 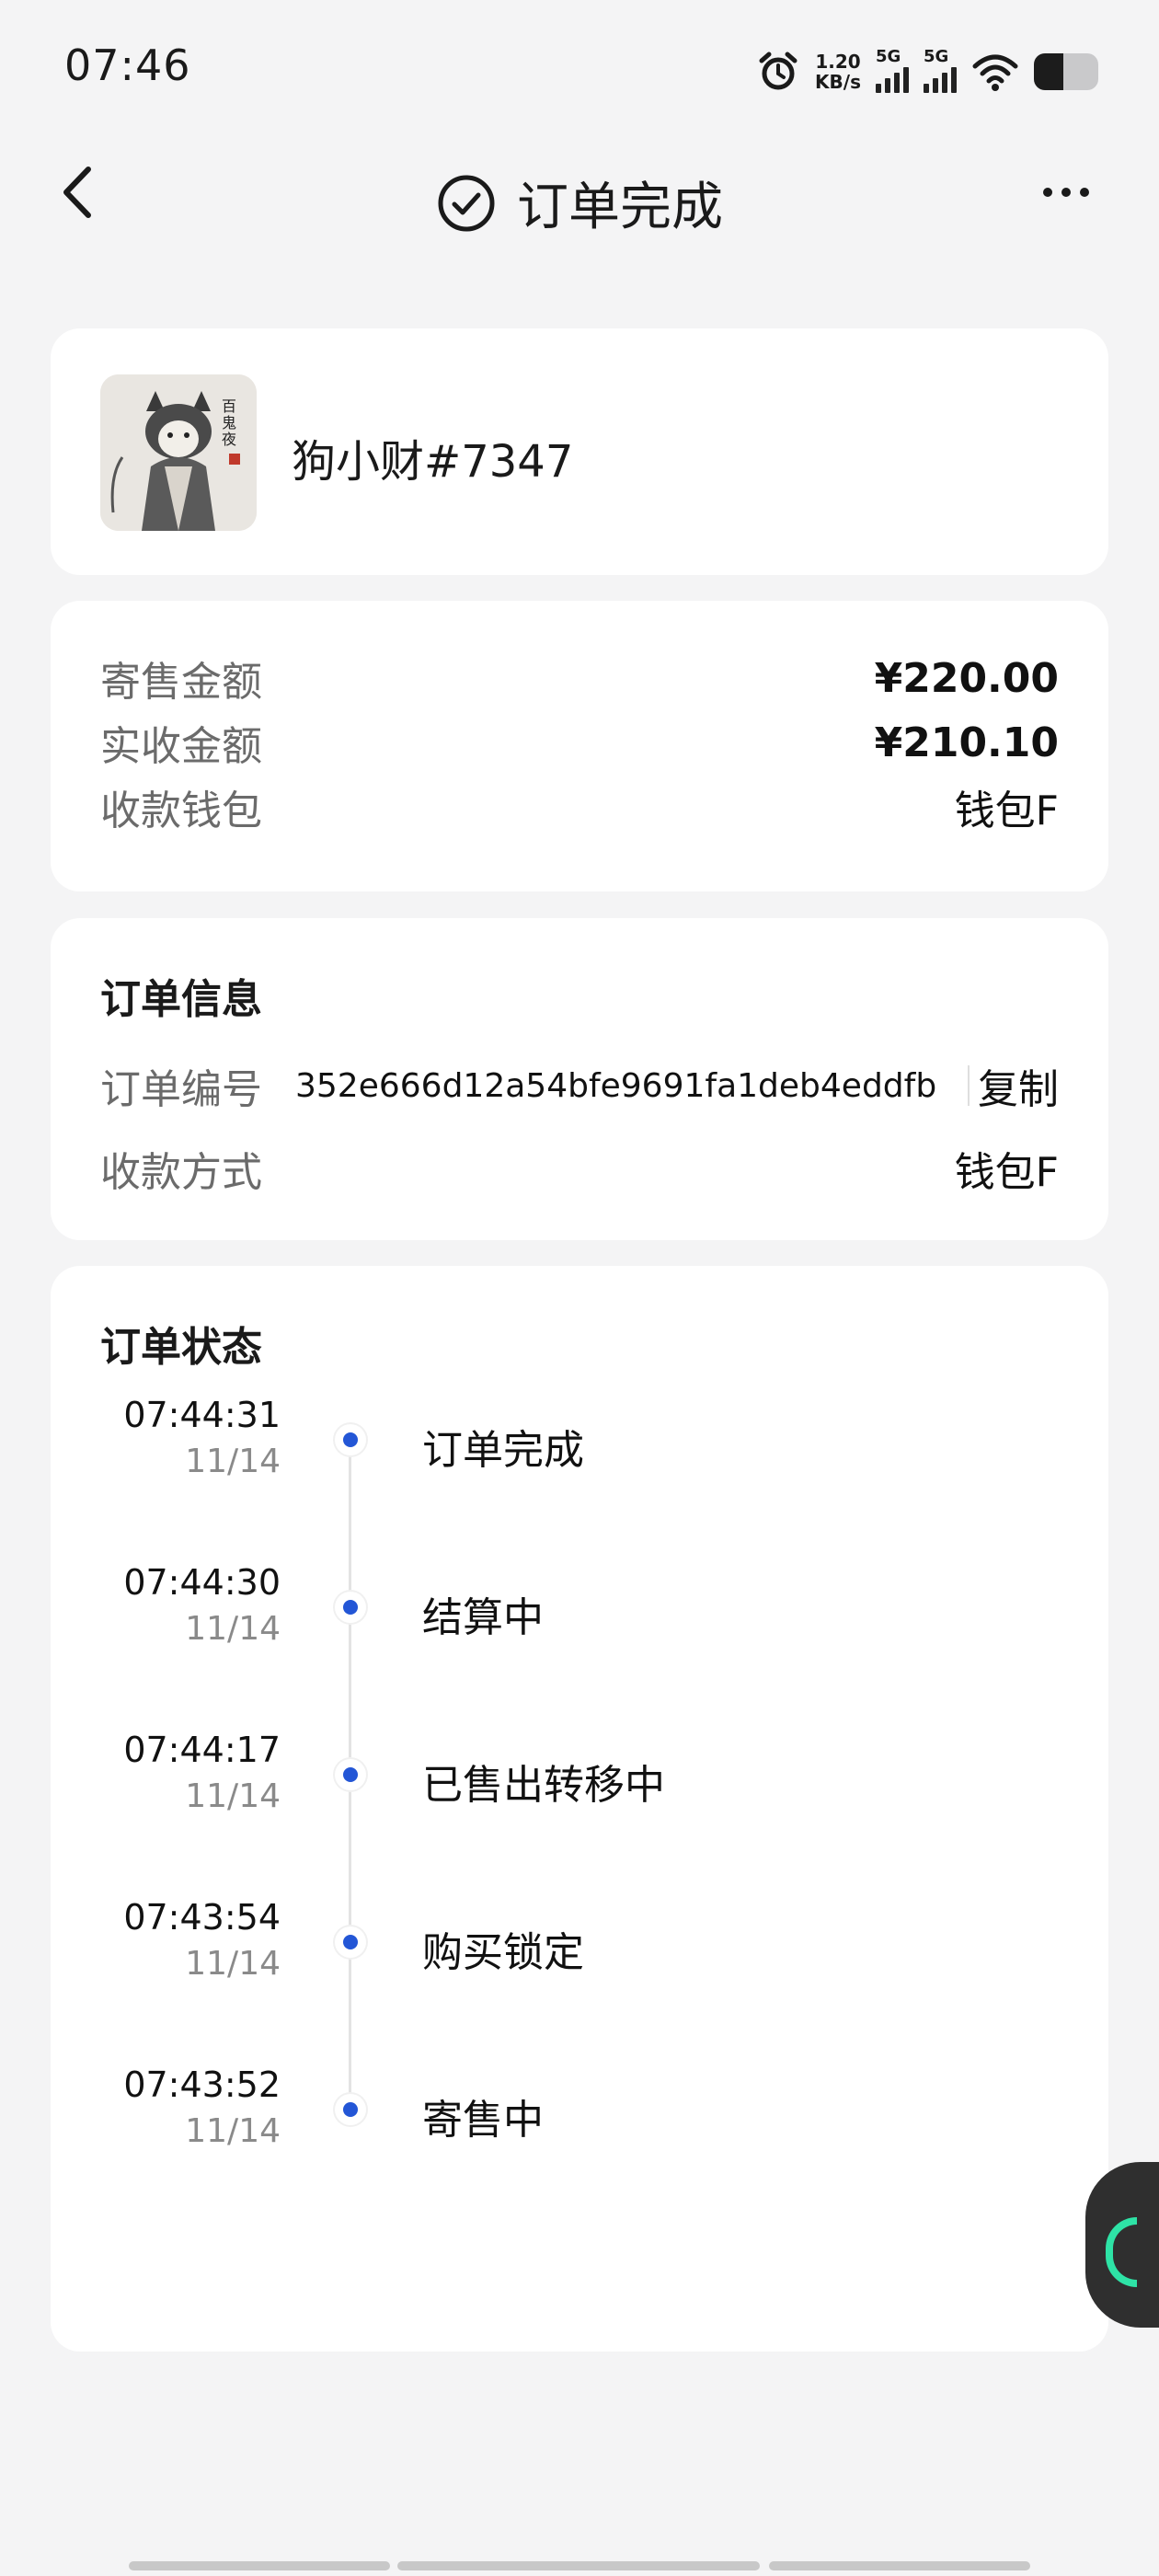 I want to click on copy-button: 复制, so click(x=1018, y=1085).